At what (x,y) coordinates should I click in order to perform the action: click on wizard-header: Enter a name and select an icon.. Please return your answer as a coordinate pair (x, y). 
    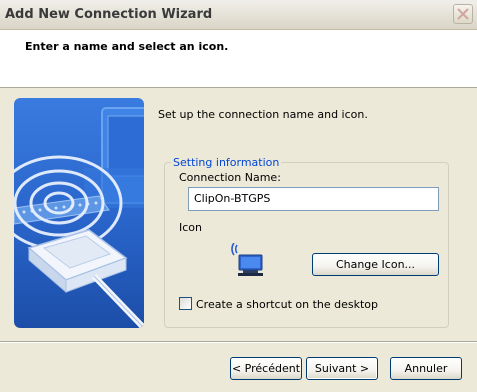
    Looking at the image, I should click on (238, 59).